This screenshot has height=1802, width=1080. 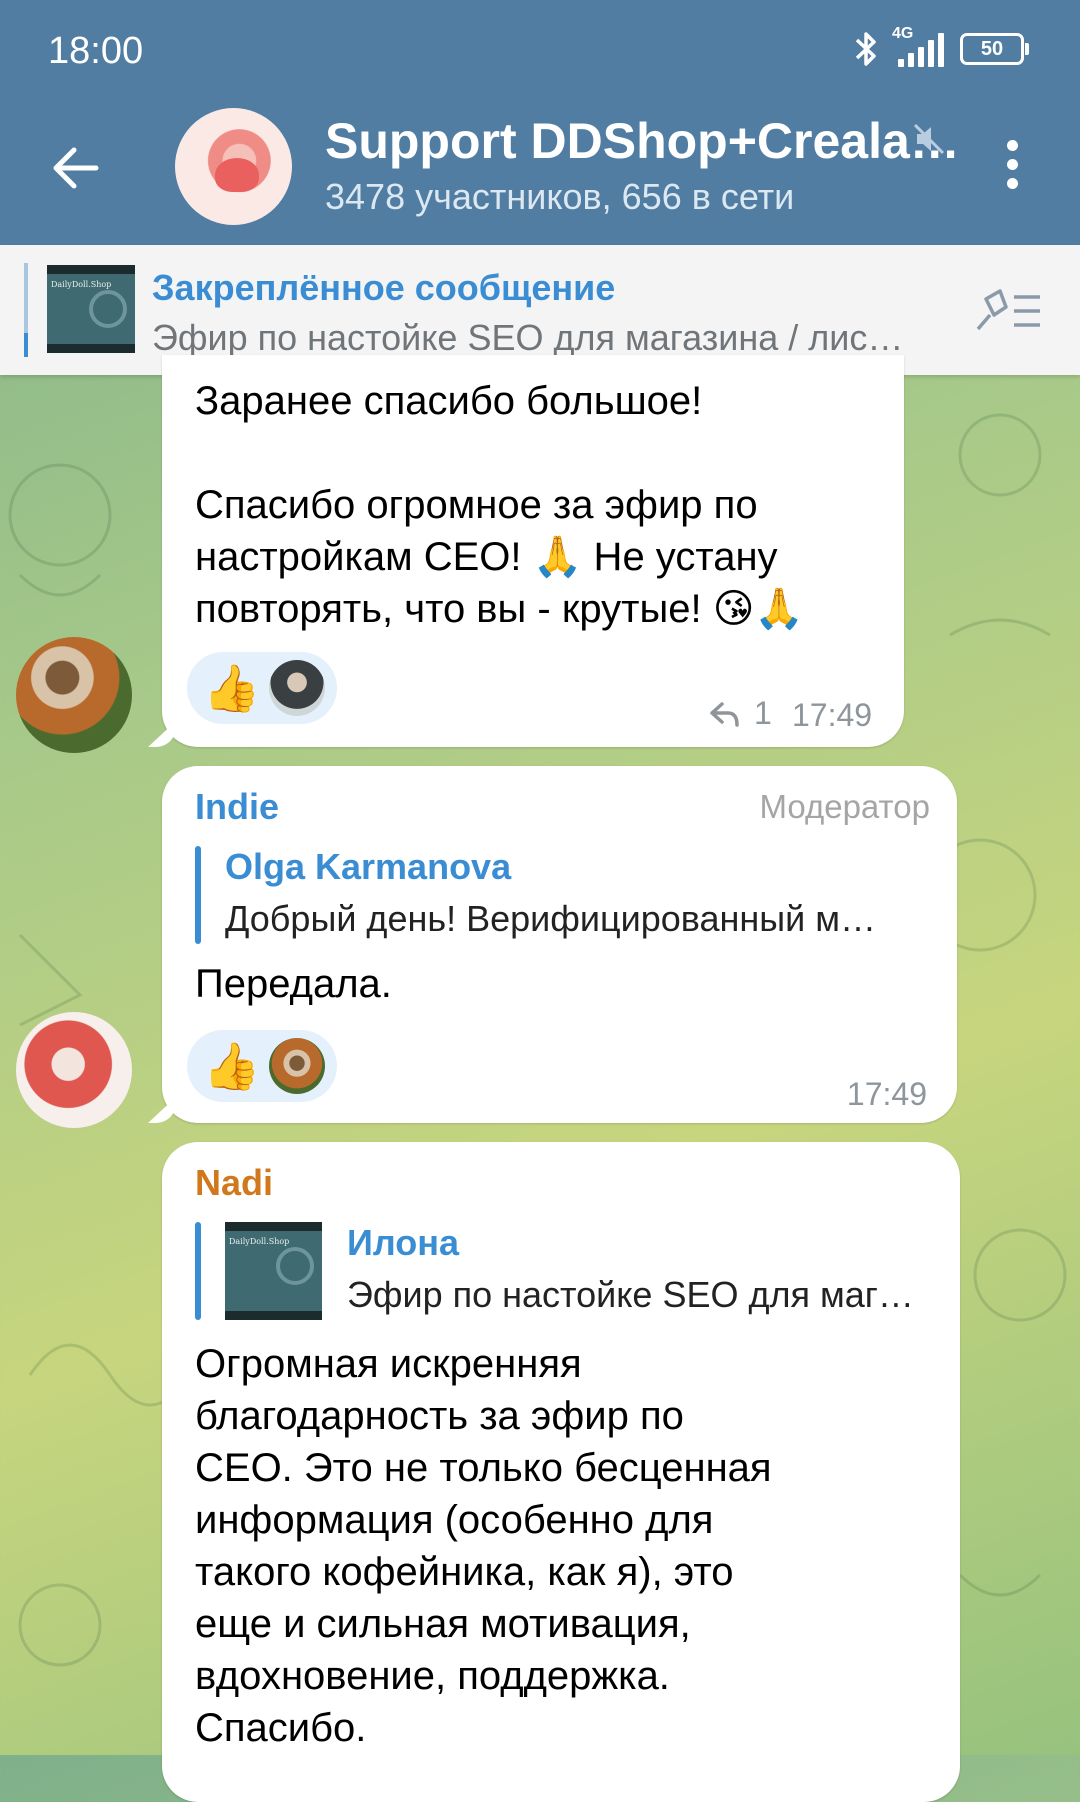 What do you see at coordinates (96, 51) in the screenshot?
I see `status-time: 18:00` at bounding box center [96, 51].